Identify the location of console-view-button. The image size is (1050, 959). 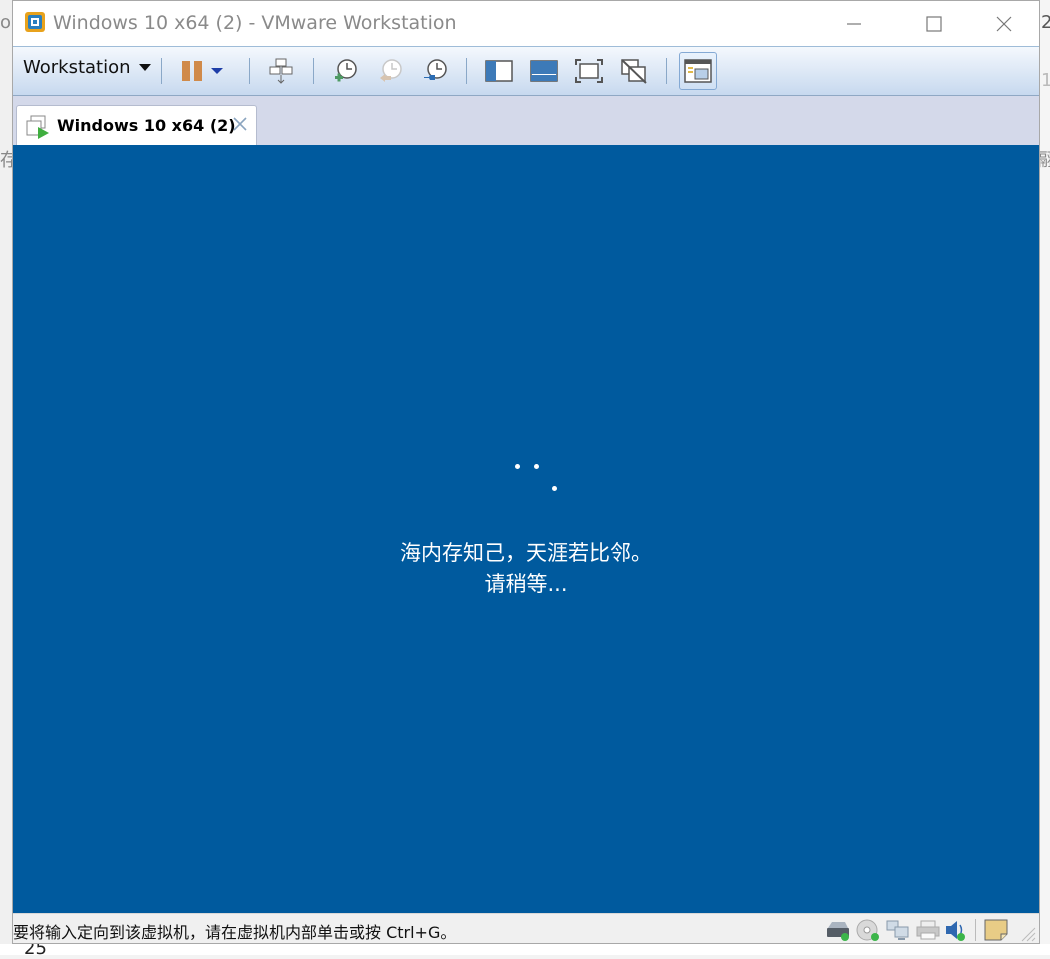
(698, 71).